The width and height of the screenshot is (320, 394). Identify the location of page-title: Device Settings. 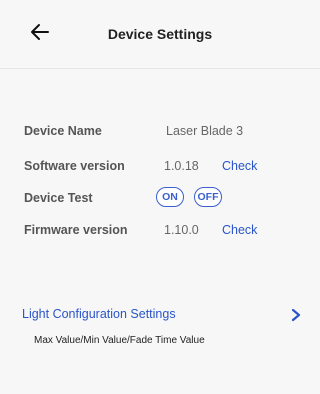
(160, 34).